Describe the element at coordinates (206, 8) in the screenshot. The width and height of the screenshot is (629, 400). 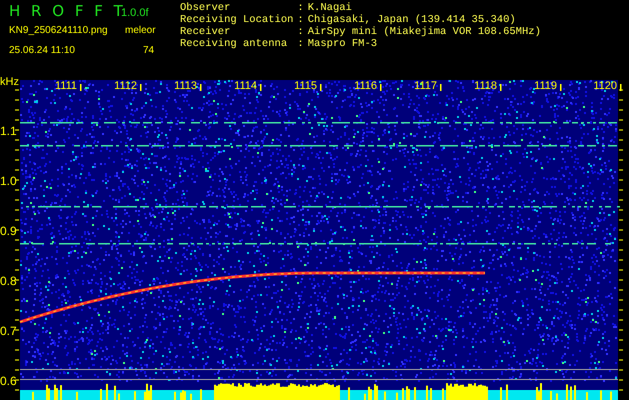
I see `info-label: Observer` at that location.